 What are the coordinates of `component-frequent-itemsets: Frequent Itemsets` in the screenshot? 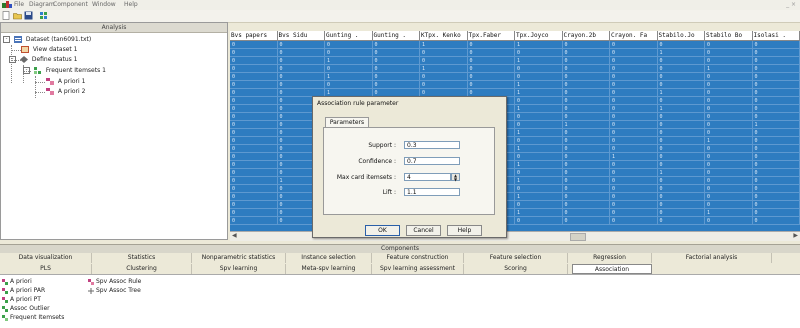 It's located at (33, 317).